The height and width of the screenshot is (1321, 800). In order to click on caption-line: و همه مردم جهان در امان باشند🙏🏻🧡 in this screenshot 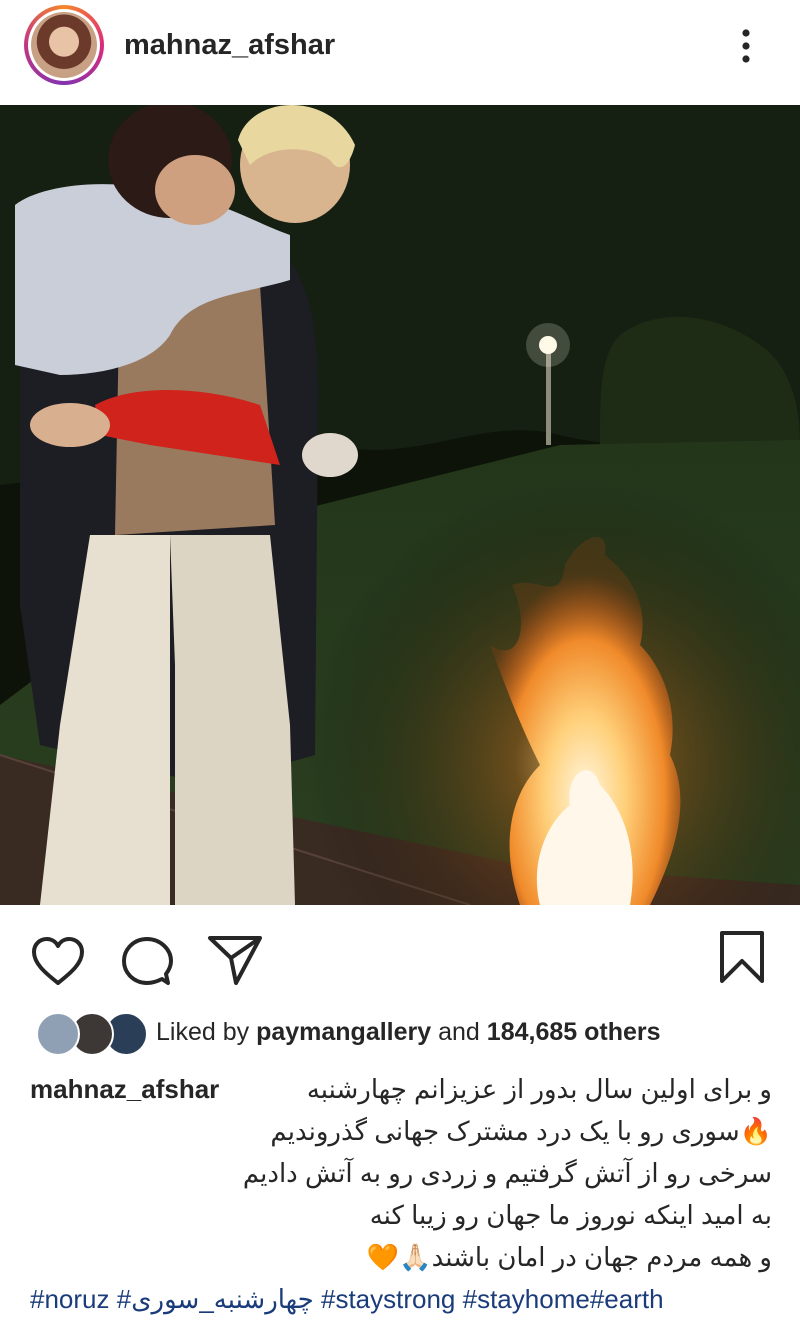, I will do `click(569, 1257)`.